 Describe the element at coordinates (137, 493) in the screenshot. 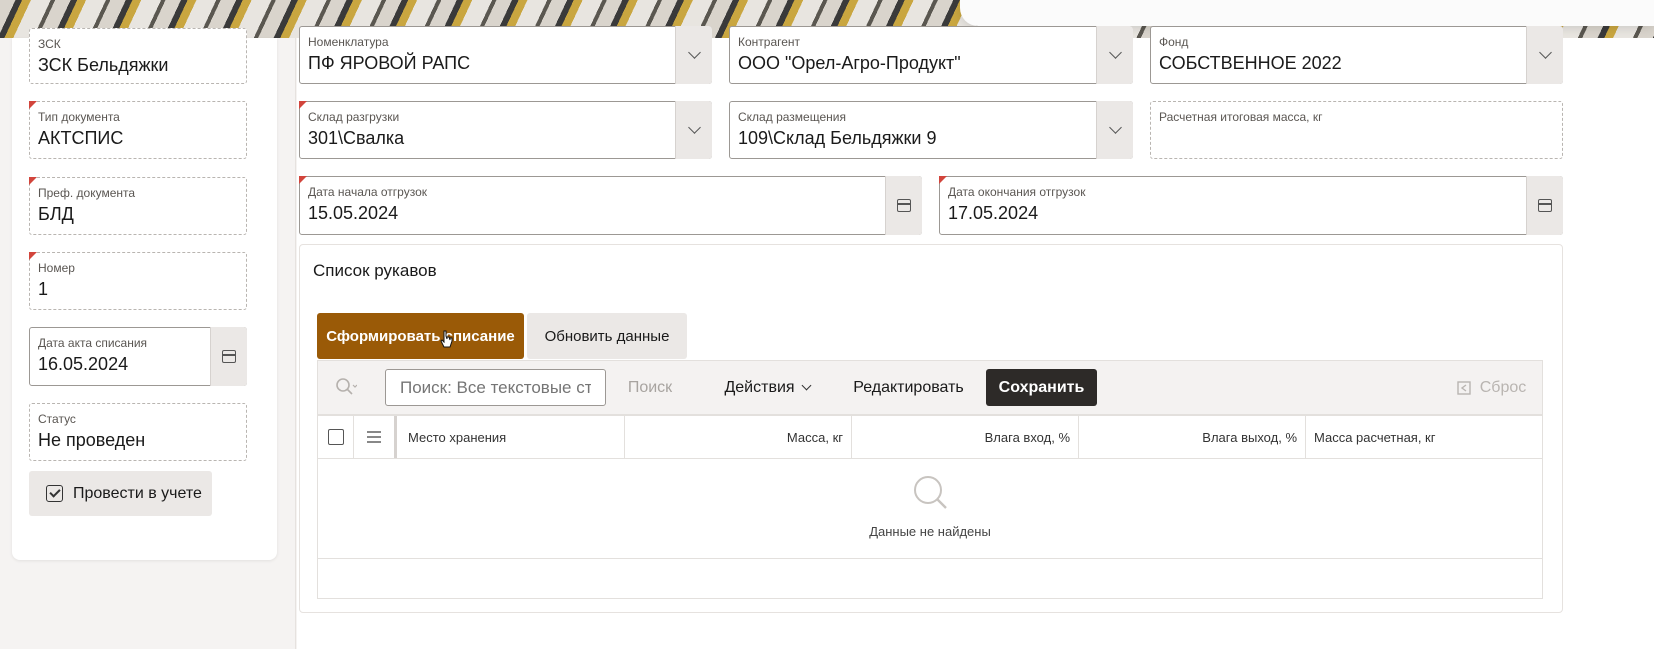

I see `post-in-accounting-label: Провести в учете` at that location.